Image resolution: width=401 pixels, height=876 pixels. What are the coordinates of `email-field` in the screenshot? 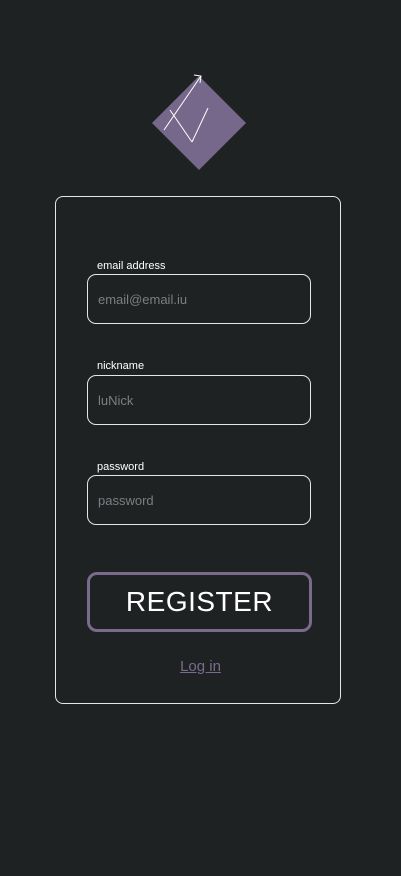 It's located at (199, 299).